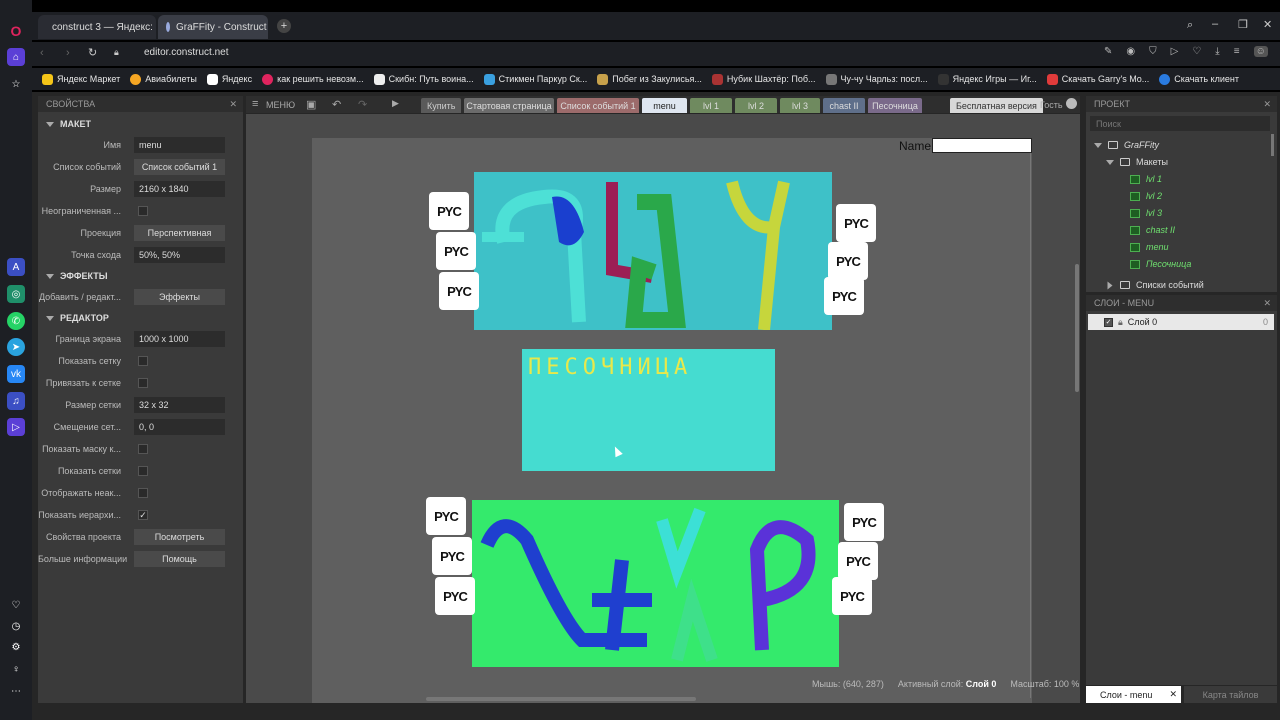 The image size is (1280, 720). Describe the element at coordinates (179, 405) in the screenshot. I see `property-field: 32 x 32` at that location.